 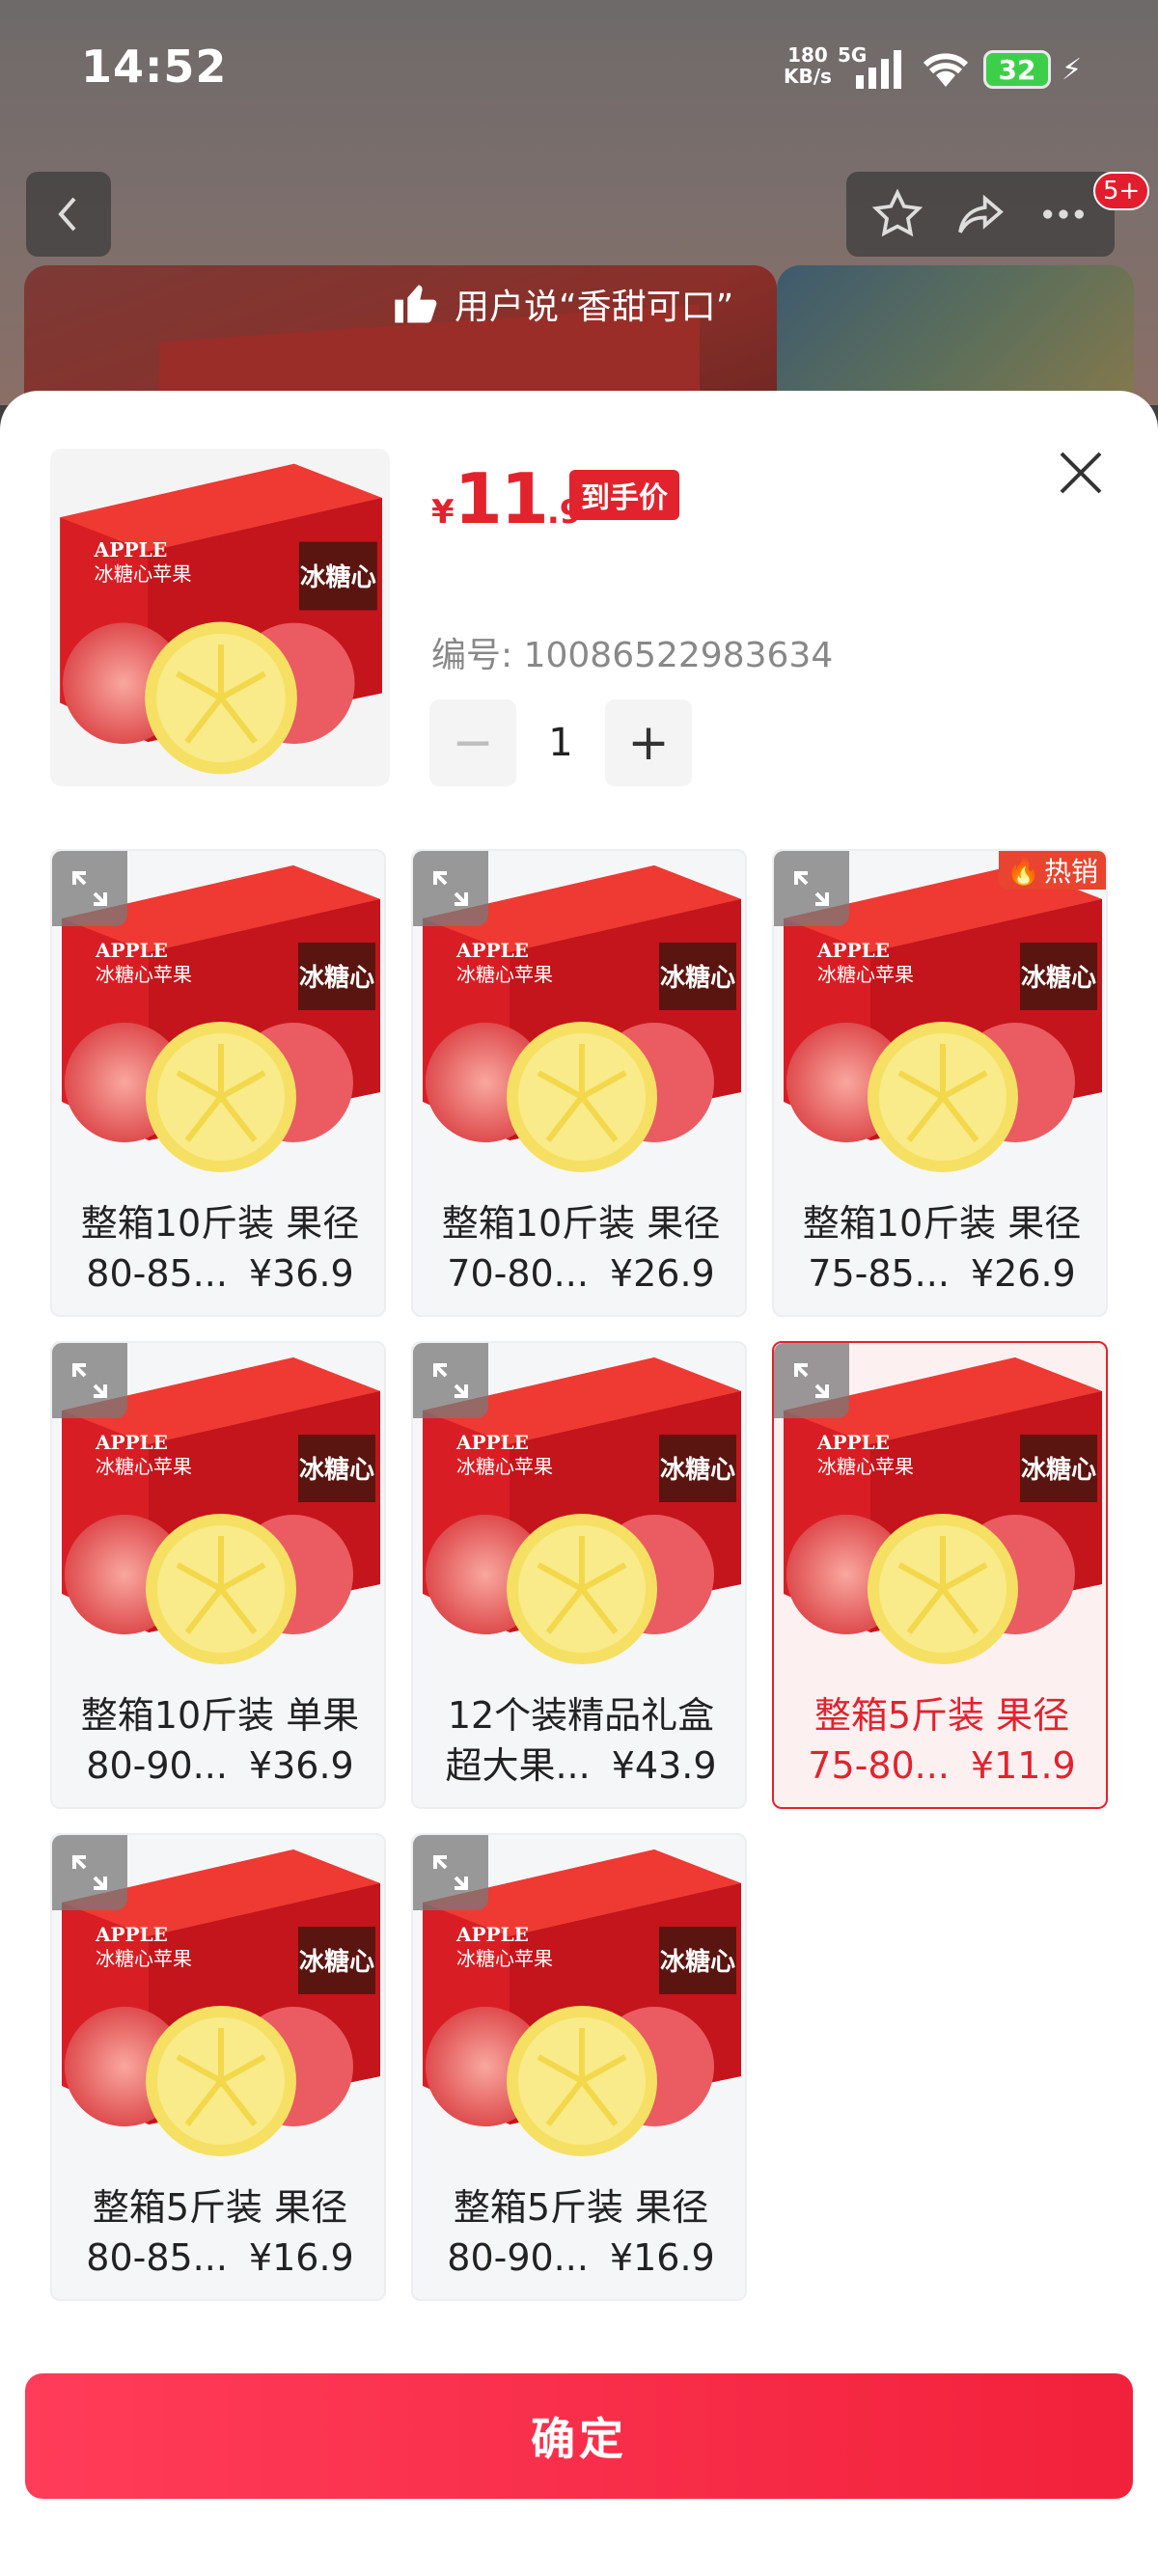 I want to click on sku-option-subline: 80-85... ¥36.9, so click(x=218, y=1274).